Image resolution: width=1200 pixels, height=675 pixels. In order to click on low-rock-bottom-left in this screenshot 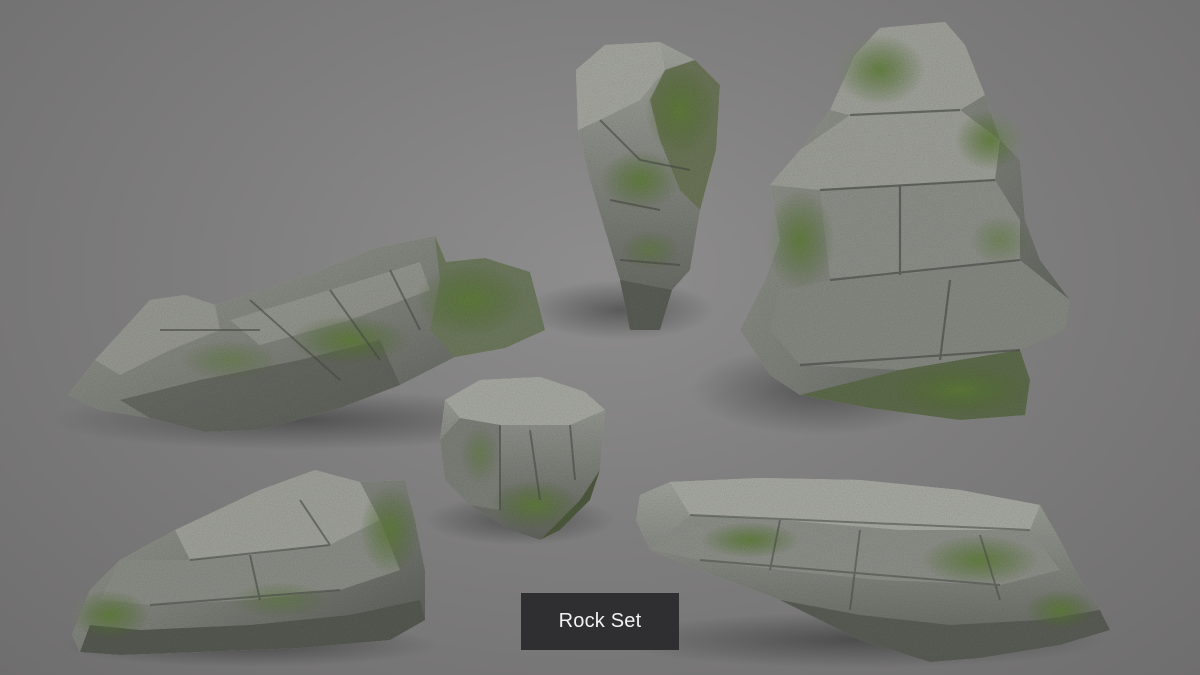, I will do `click(247, 562)`.